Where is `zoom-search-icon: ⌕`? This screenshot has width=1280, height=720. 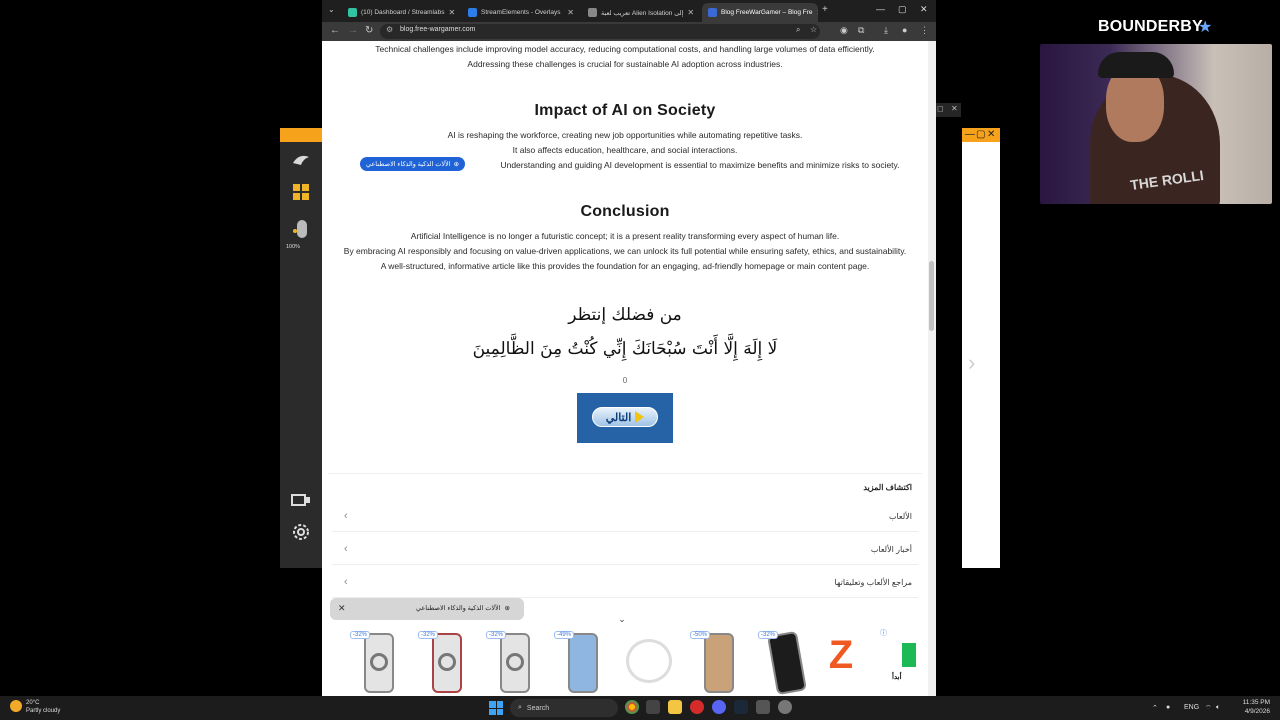 zoom-search-icon: ⌕ is located at coordinates (798, 30).